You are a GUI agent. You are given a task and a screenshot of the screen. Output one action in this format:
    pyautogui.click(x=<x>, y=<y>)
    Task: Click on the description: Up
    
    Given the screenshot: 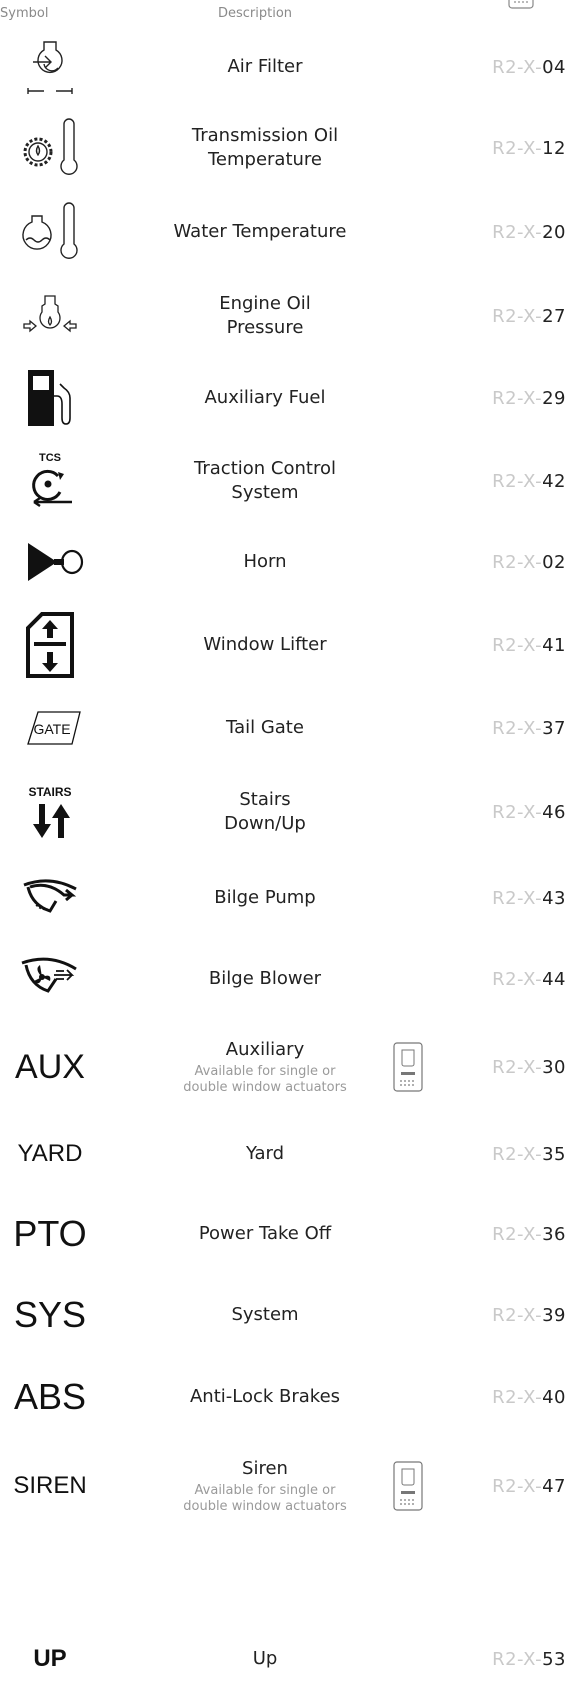 What is the action you would take?
    pyautogui.click(x=265, y=1658)
    